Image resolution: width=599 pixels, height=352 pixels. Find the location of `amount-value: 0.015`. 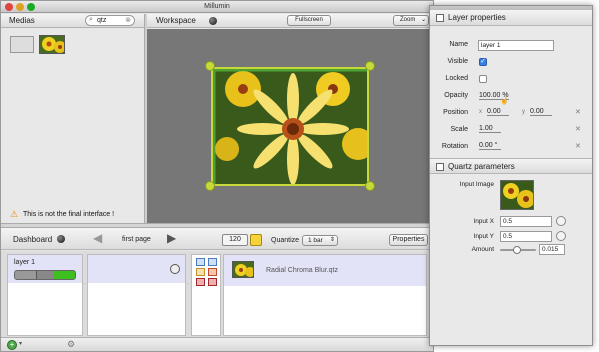

amount-value: 0.015 is located at coordinates (550, 249).